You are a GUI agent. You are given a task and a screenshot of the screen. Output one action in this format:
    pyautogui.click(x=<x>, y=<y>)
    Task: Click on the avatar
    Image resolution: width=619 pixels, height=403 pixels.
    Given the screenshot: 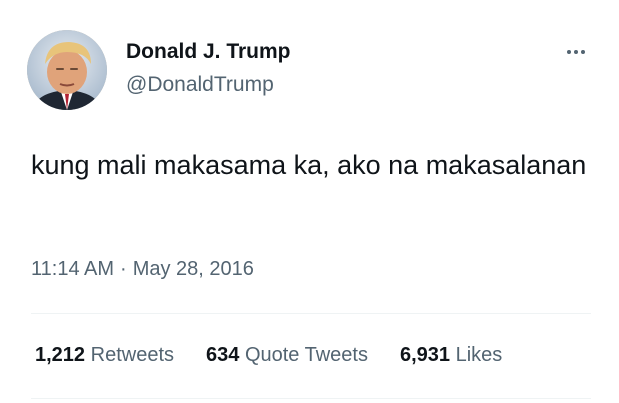 What is the action you would take?
    pyautogui.click(x=67, y=70)
    